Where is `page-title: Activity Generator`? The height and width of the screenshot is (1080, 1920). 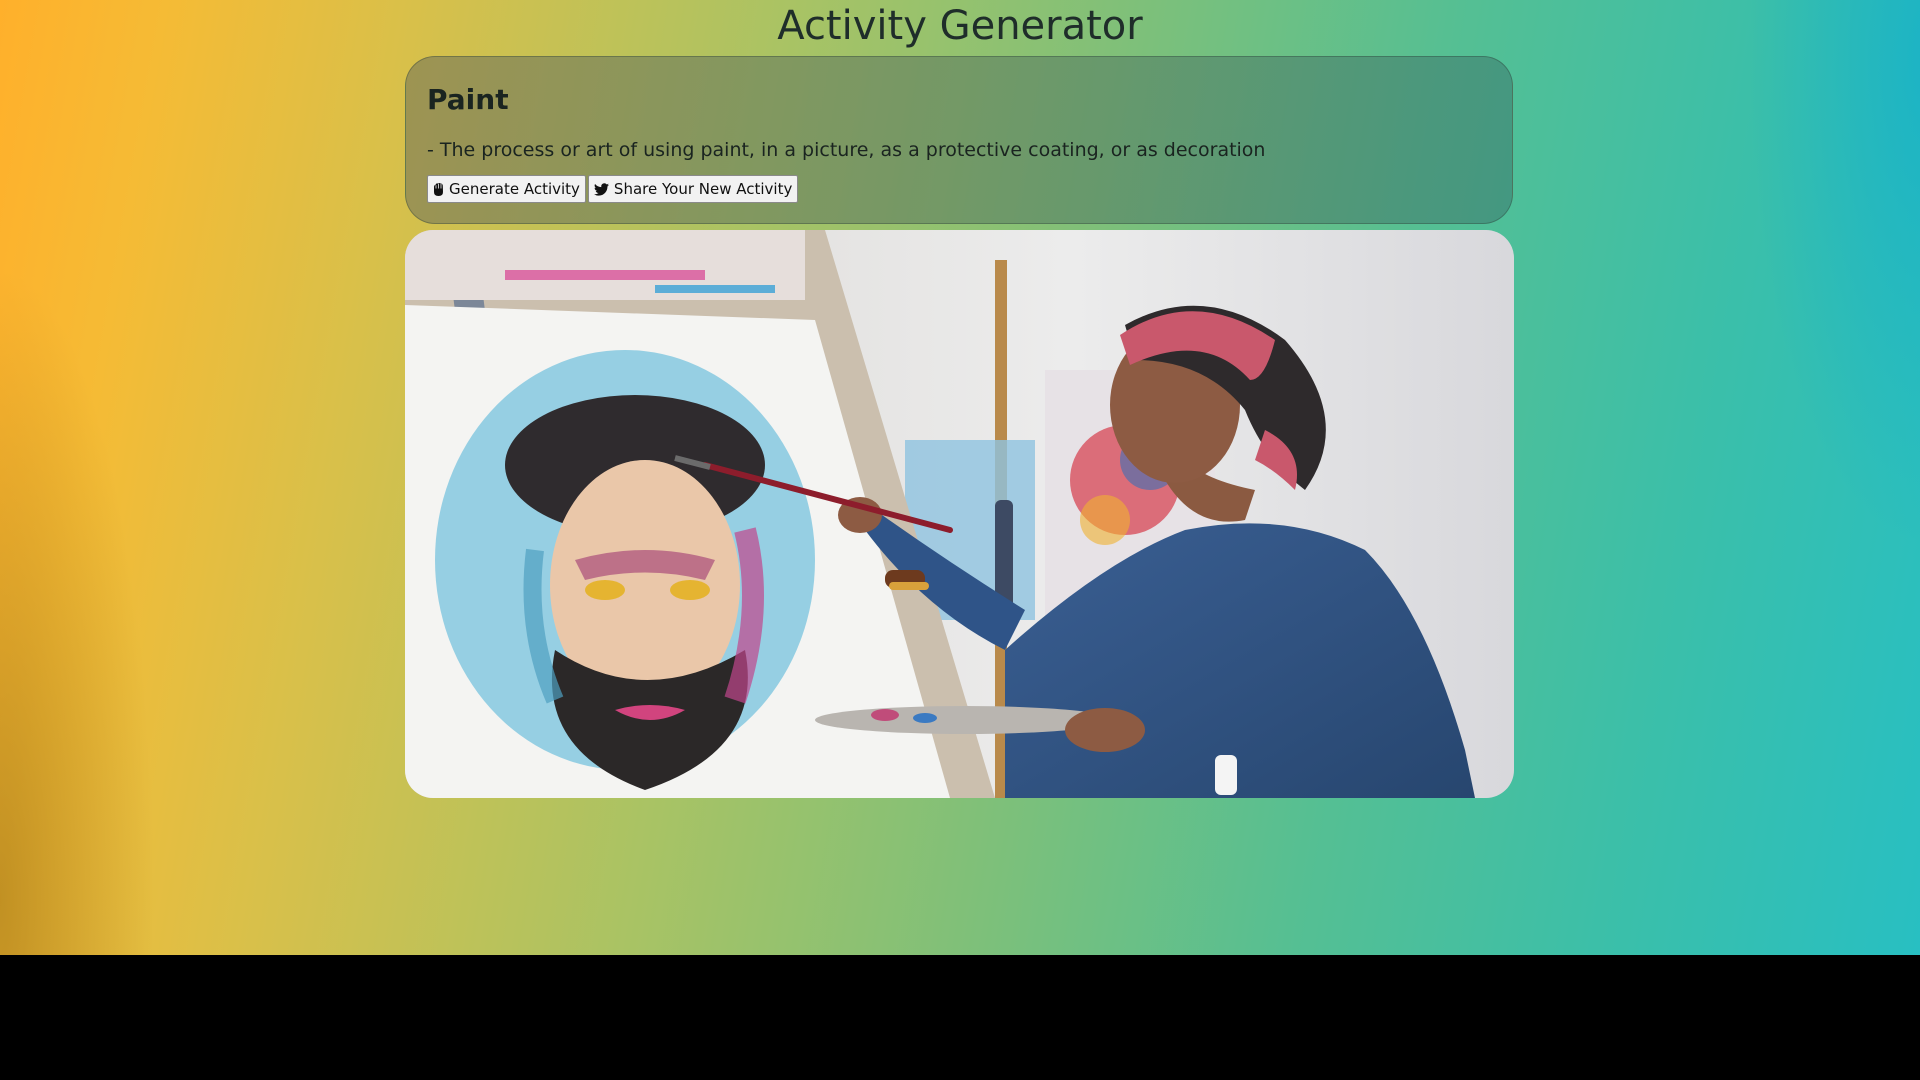
page-title: Activity Generator is located at coordinates (960, 26).